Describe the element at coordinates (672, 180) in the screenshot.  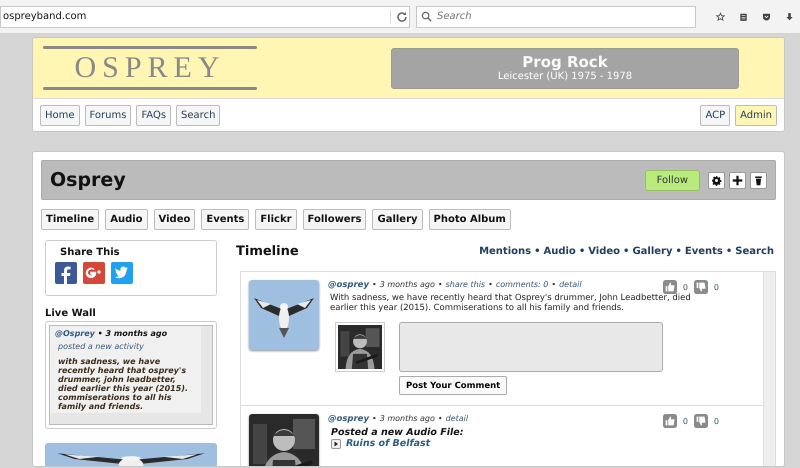
I see `follow-button: Follow` at that location.